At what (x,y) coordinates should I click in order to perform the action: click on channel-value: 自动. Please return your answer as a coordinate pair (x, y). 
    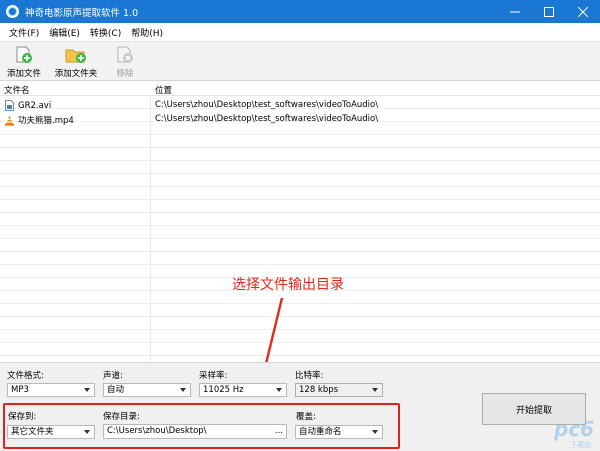
    Looking at the image, I should click on (116, 390).